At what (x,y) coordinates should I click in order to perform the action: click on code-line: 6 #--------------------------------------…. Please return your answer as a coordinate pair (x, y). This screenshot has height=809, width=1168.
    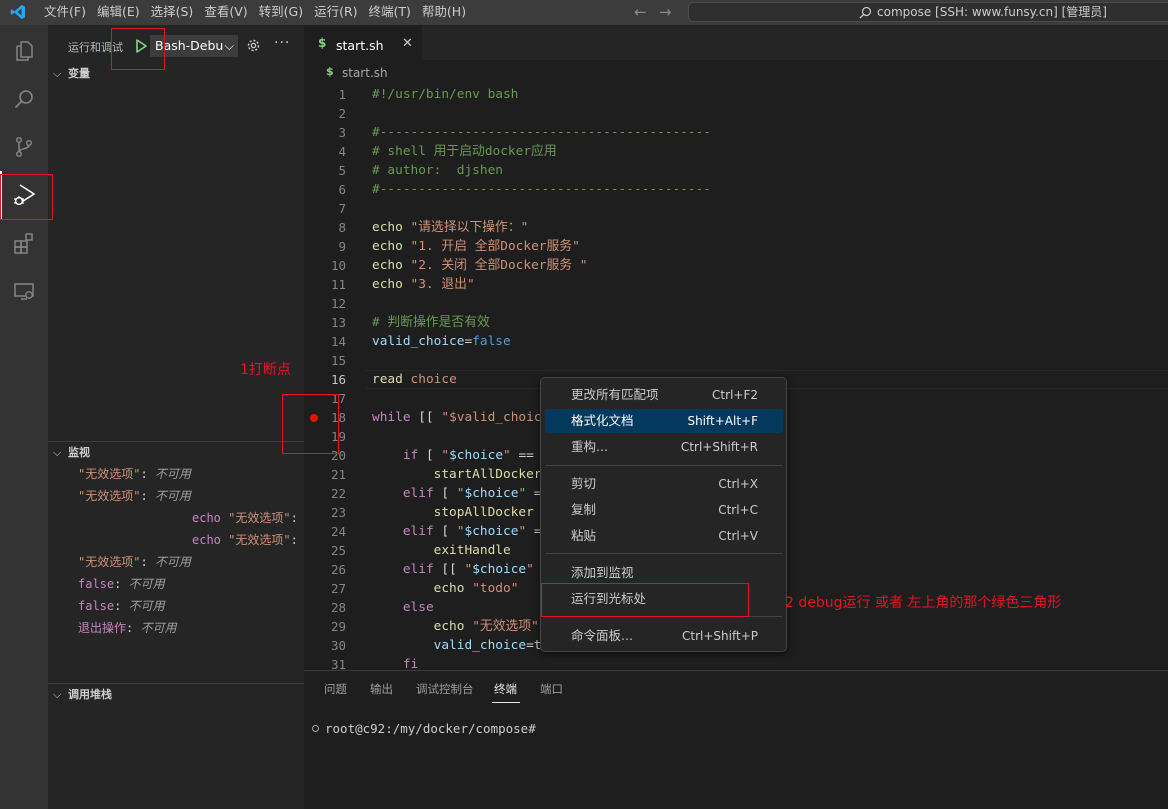
    Looking at the image, I should click on (736, 189).